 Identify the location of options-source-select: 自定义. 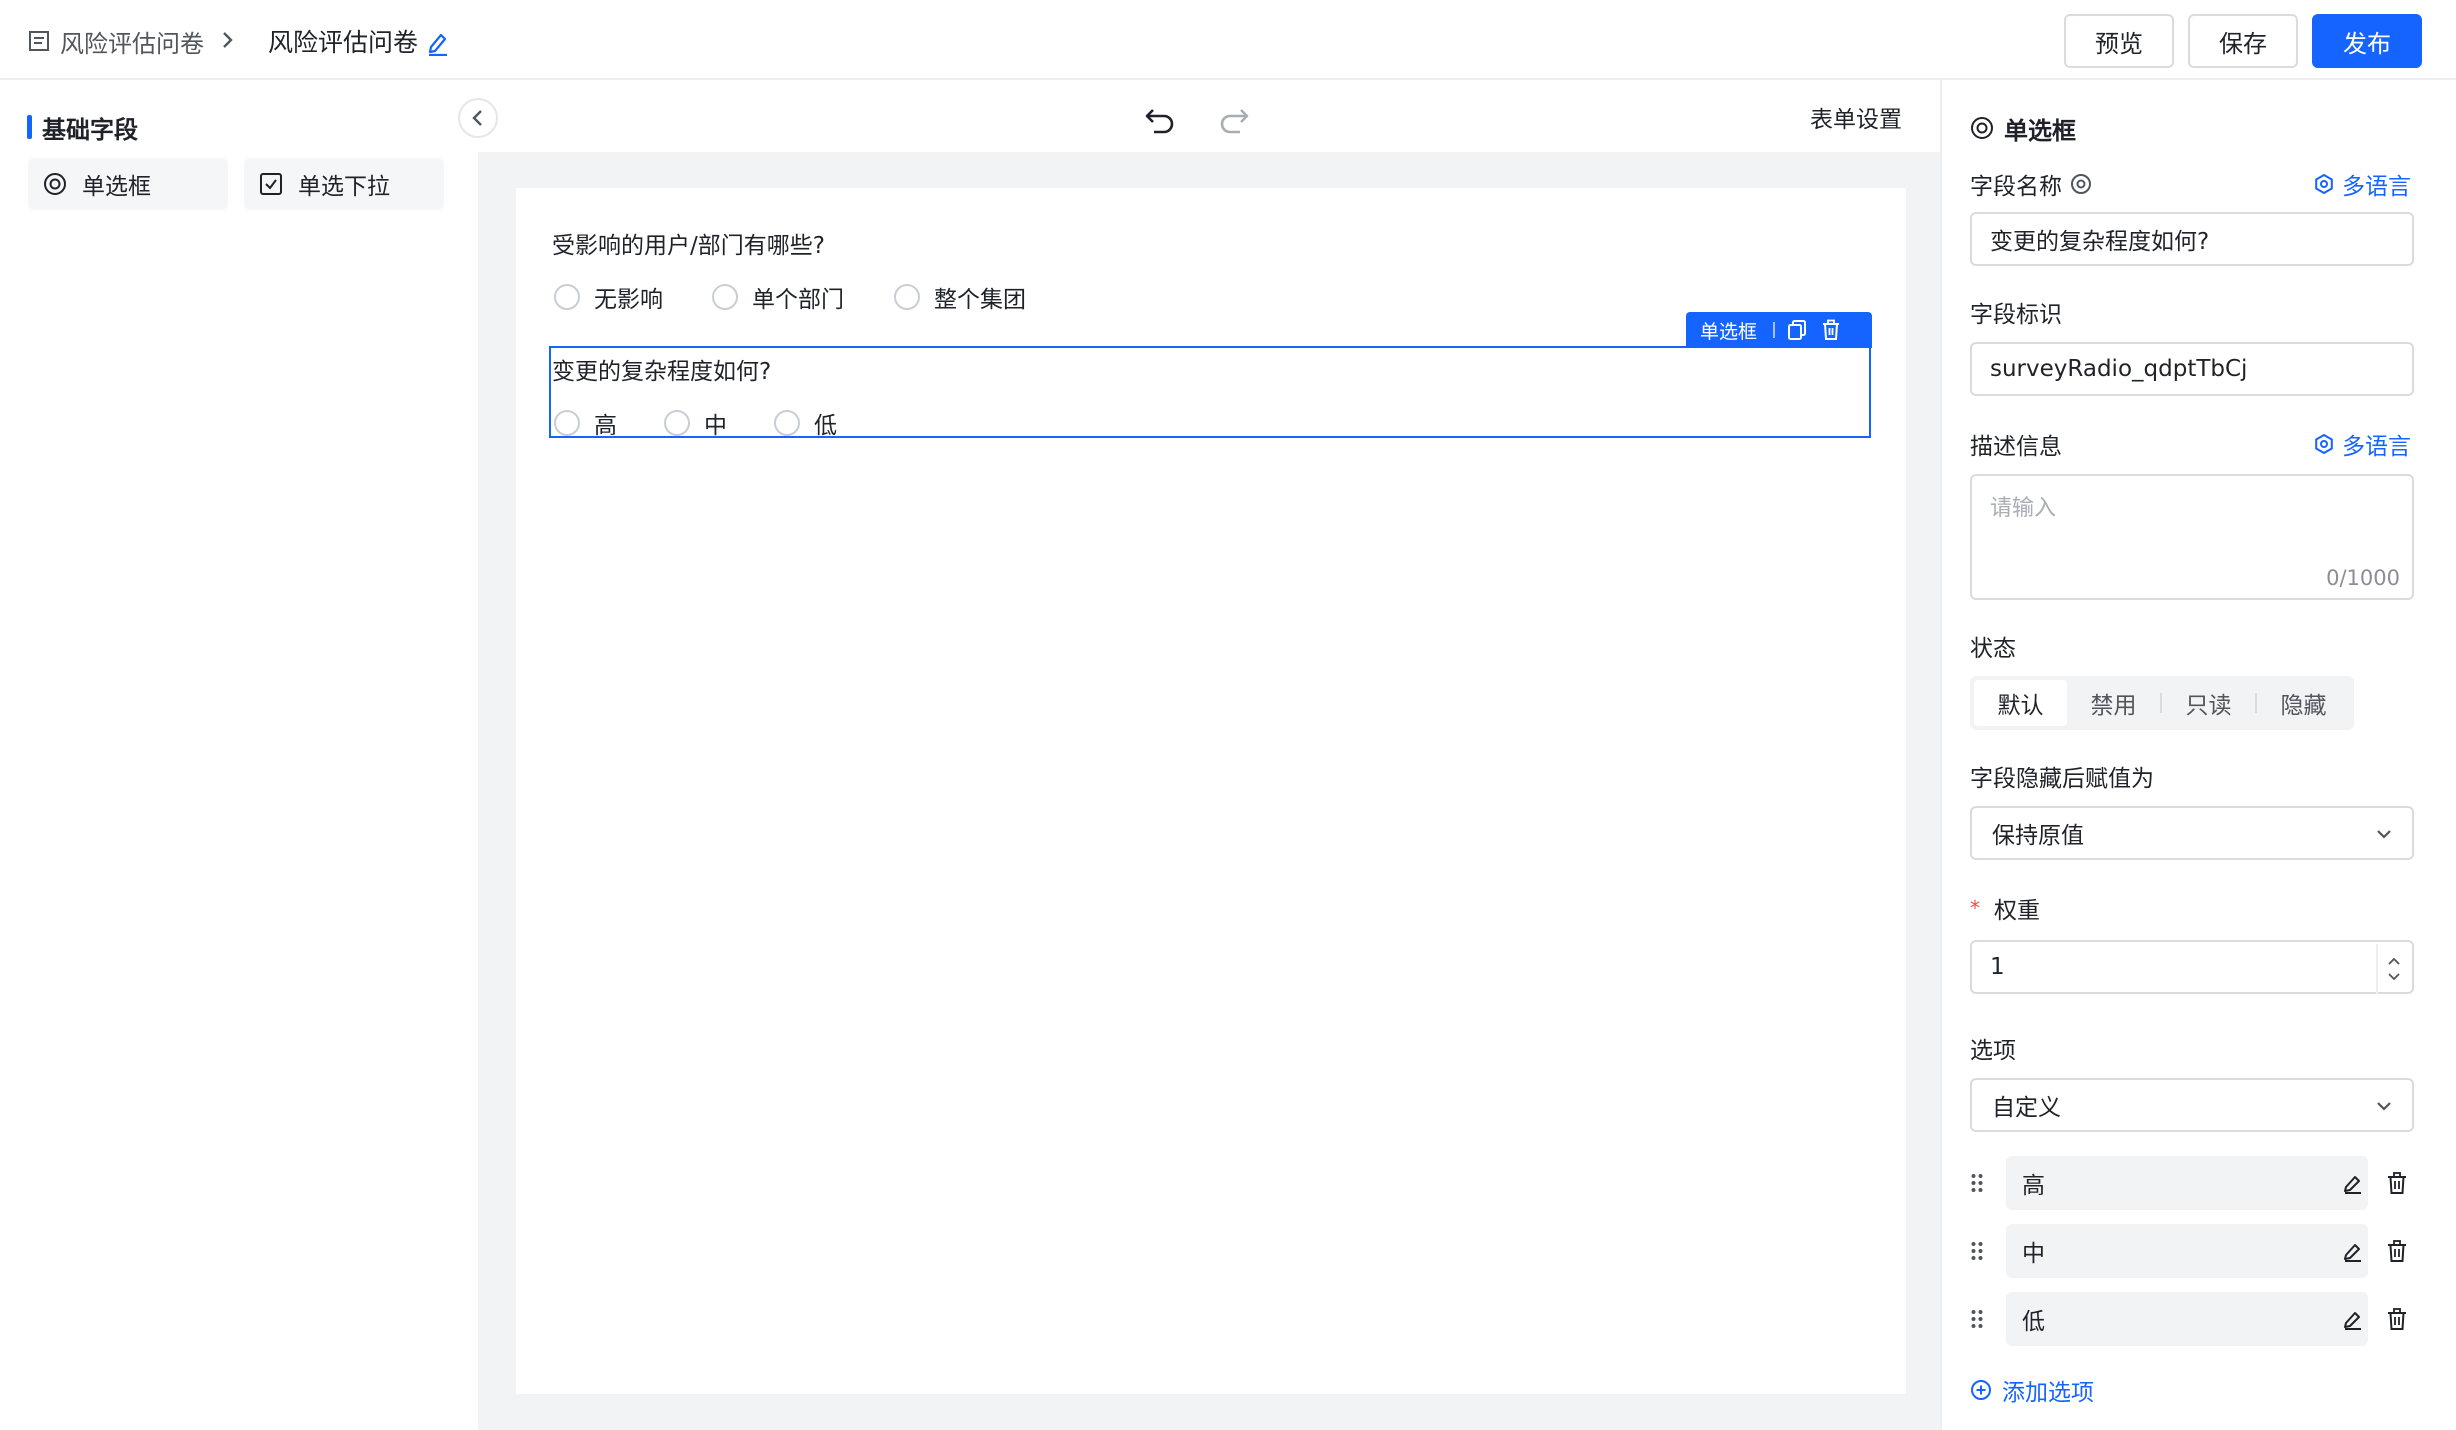
(2192, 1105).